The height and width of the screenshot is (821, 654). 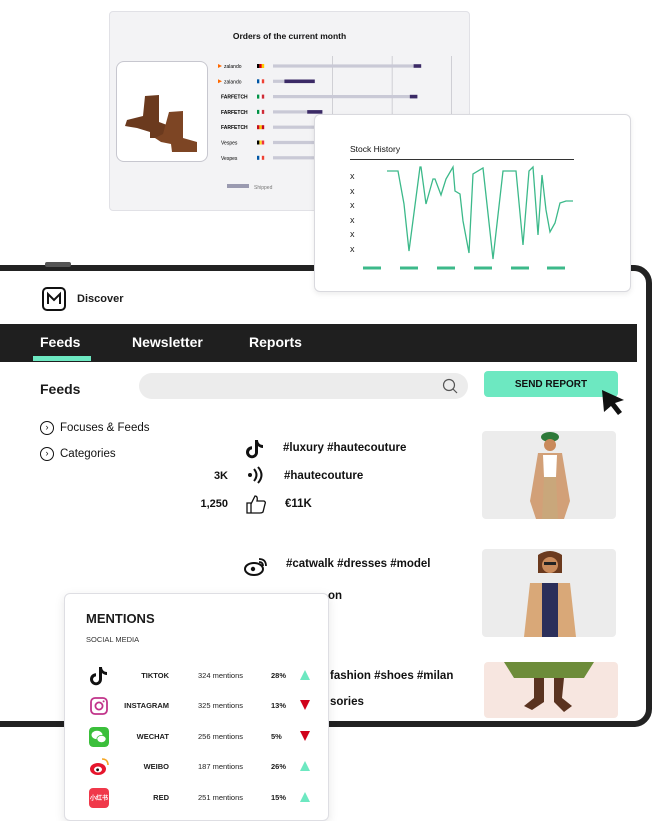 I want to click on mention-row-red: 小红书 RED 251 mentions 15%, so click(x=197, y=798).